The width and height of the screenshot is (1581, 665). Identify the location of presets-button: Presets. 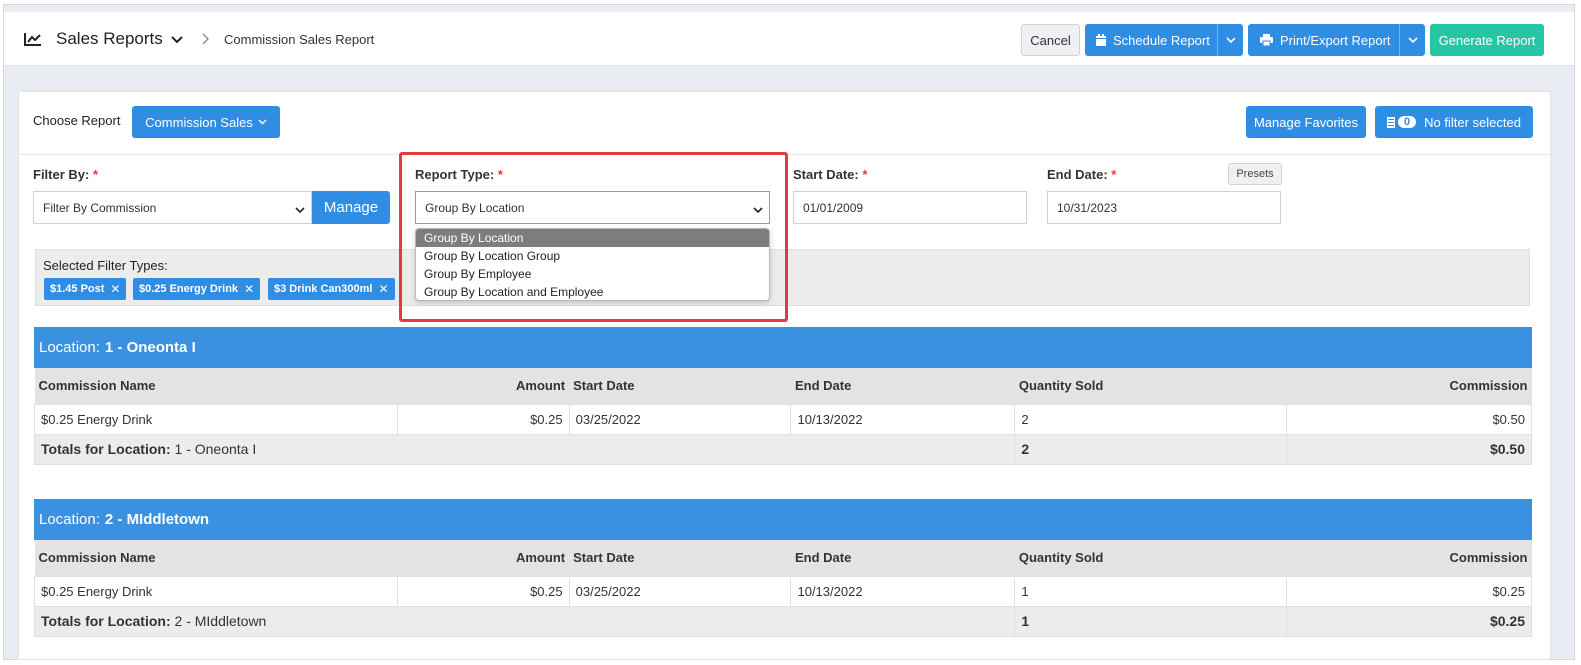
(1255, 174).